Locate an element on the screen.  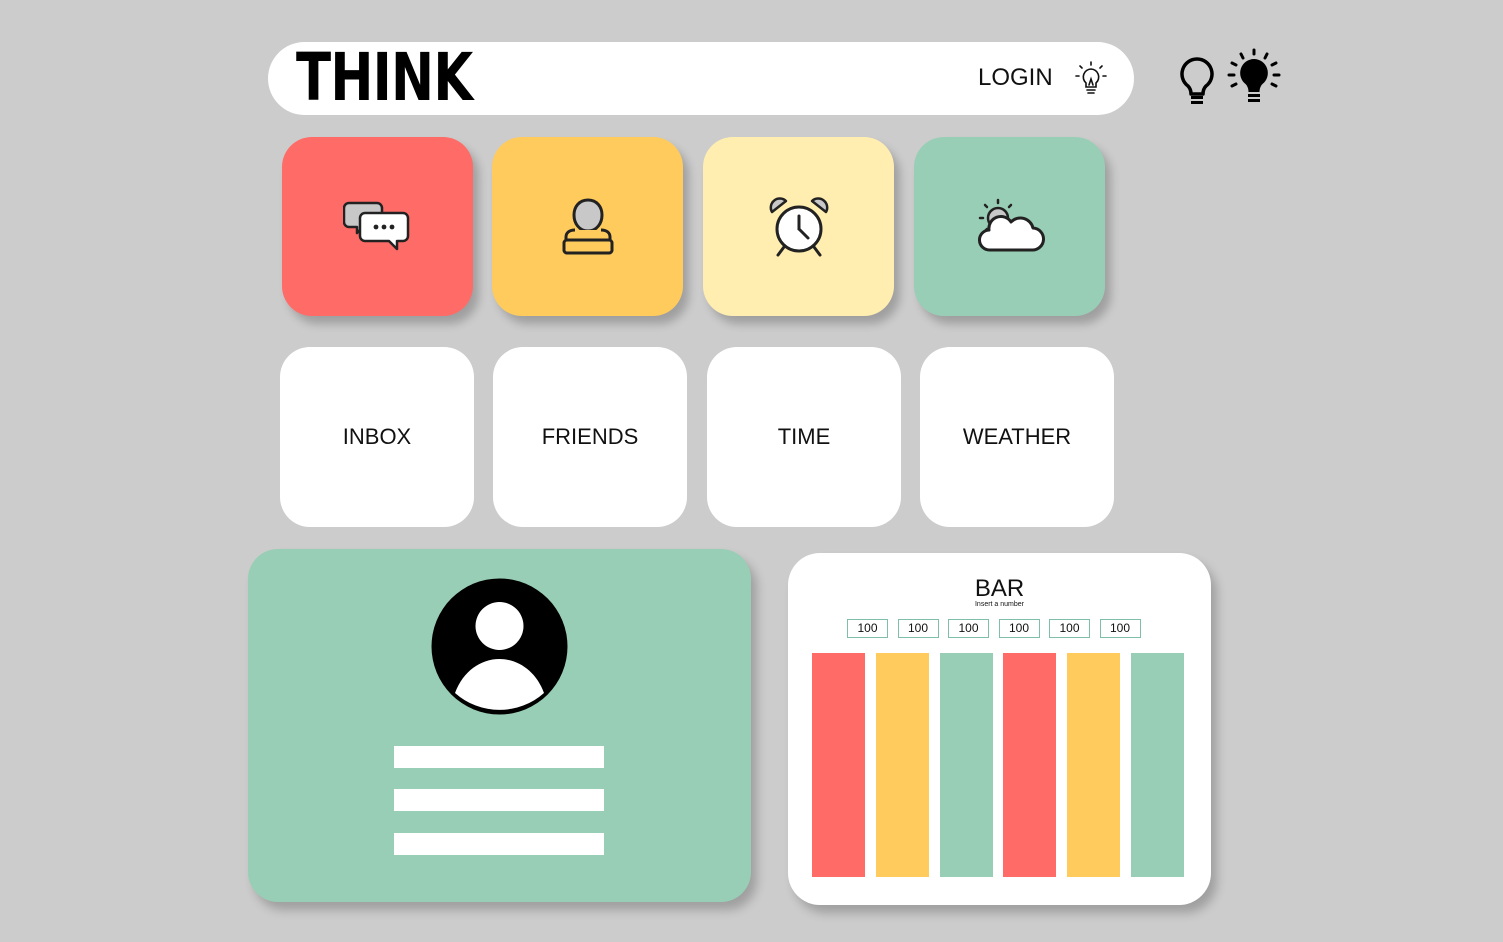
lightbulb-outline-icon is located at coordinates (1091, 79).